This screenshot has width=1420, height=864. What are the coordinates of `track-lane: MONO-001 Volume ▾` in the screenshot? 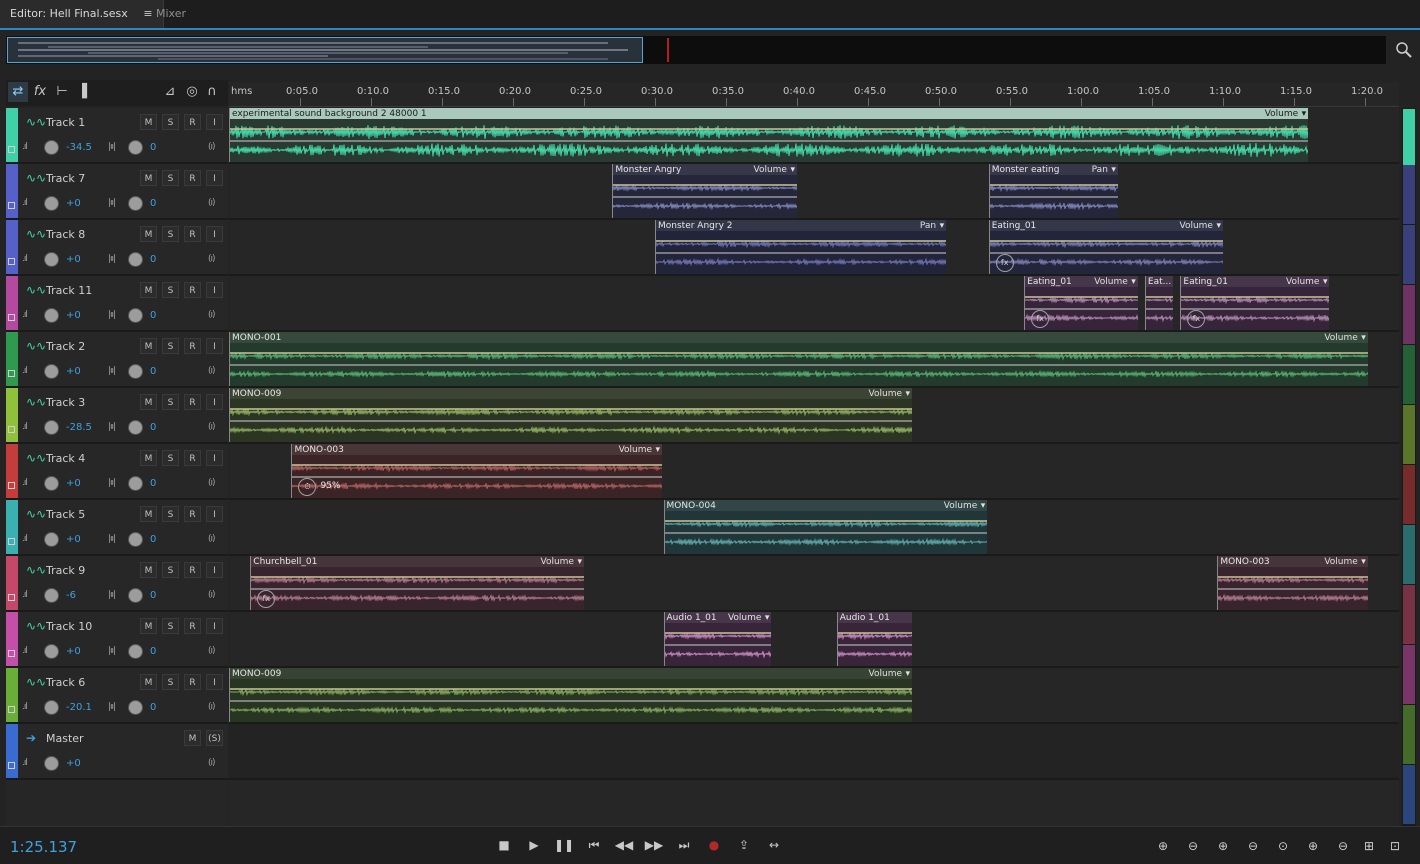 It's located at (814, 360).